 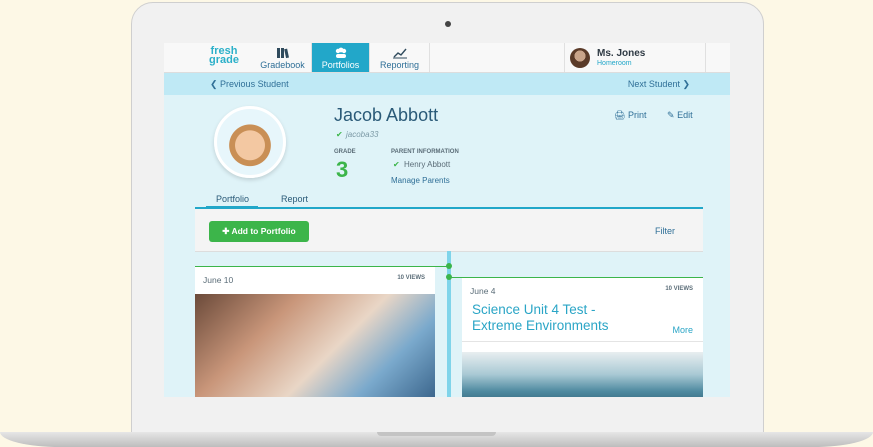 I want to click on nav-portfolios-label: Portfolios, so click(x=340, y=65).